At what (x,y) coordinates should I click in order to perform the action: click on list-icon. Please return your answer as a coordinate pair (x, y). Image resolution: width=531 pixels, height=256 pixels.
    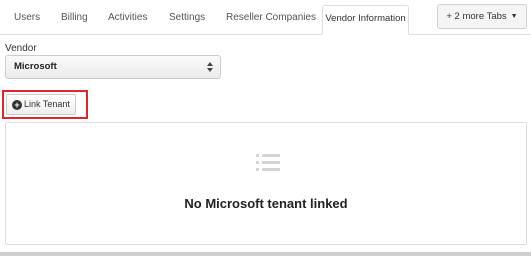
    Looking at the image, I should click on (268, 162).